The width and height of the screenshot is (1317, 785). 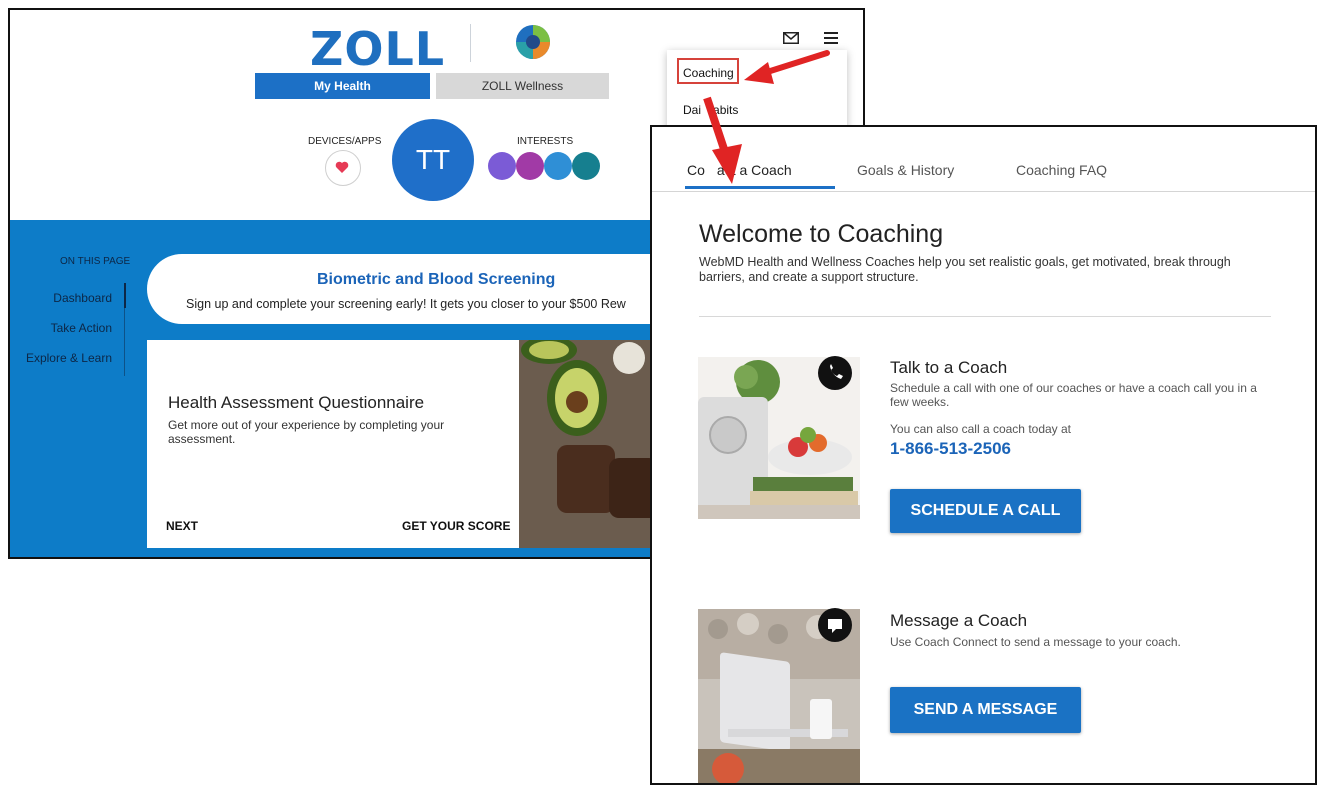 What do you see at coordinates (342, 86) in the screenshot?
I see `tab-my-health: My Health` at bounding box center [342, 86].